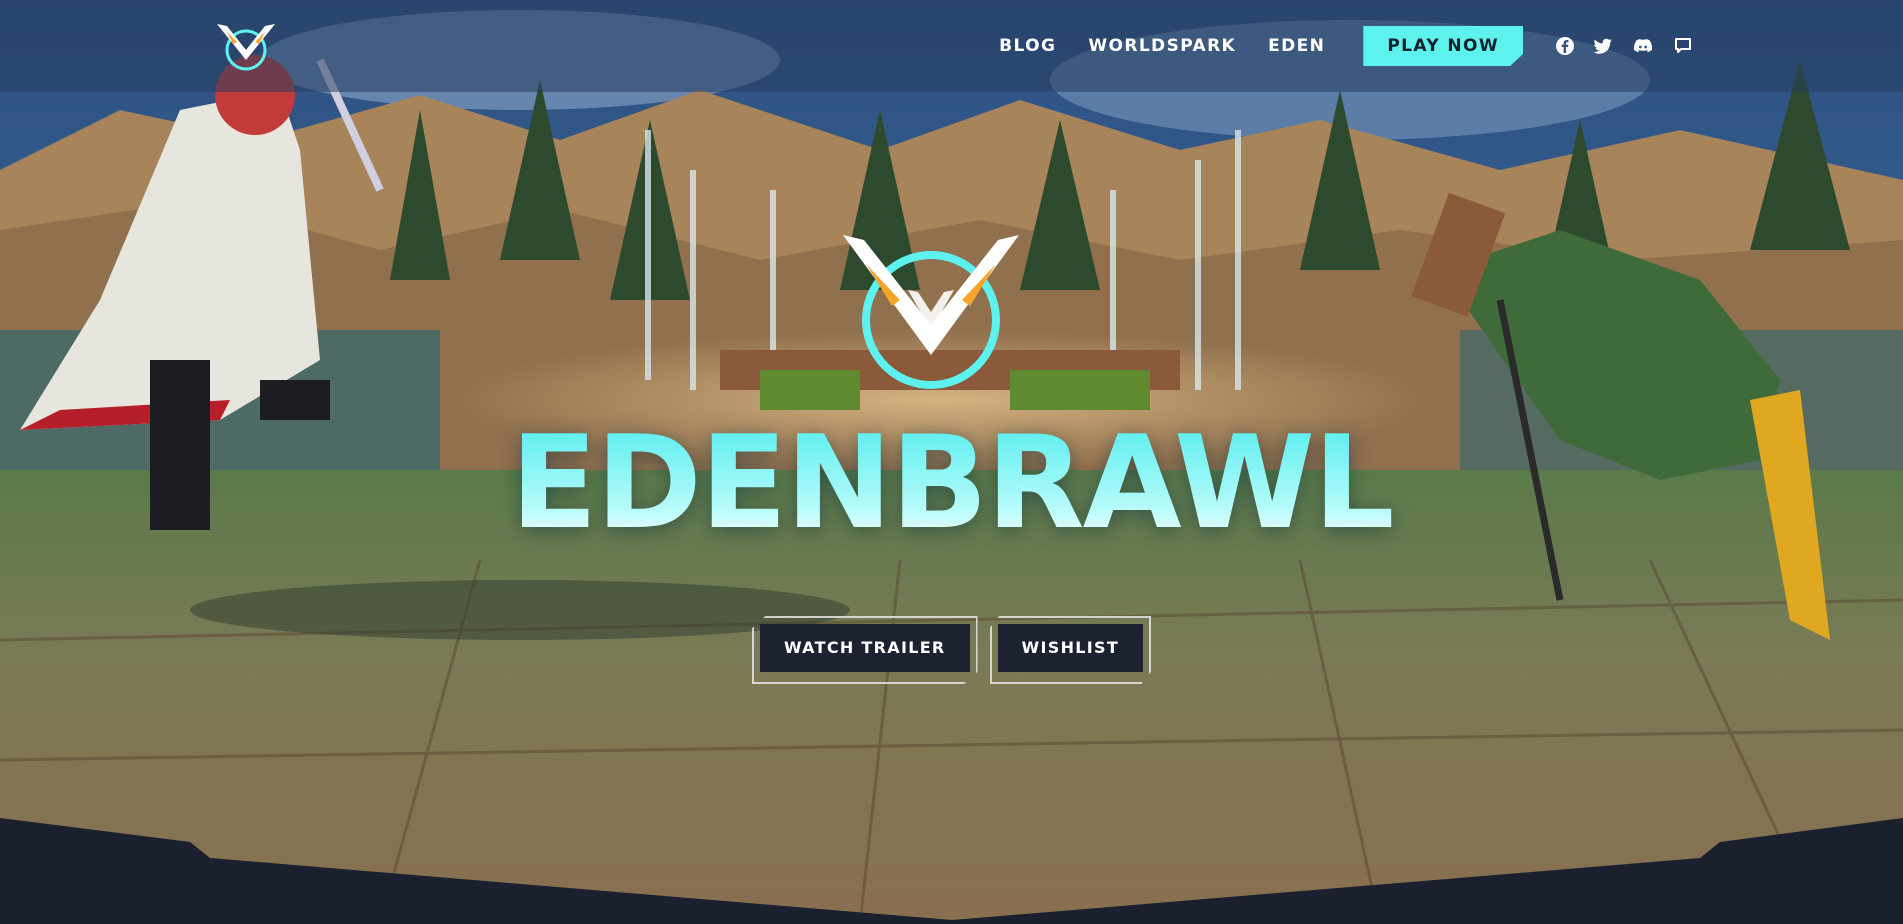 The height and width of the screenshot is (924, 1903). I want to click on nav-link-blog: BLOG, so click(1027, 46).